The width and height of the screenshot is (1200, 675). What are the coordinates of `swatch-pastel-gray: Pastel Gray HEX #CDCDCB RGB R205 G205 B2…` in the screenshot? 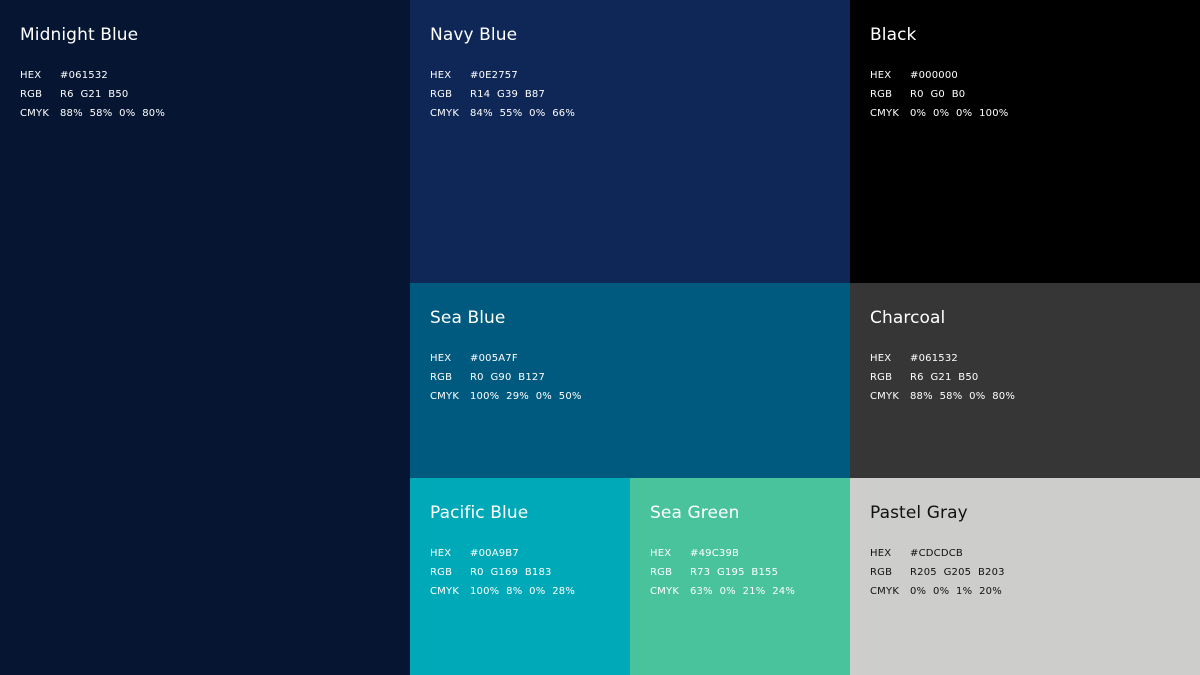 It's located at (1025, 576).